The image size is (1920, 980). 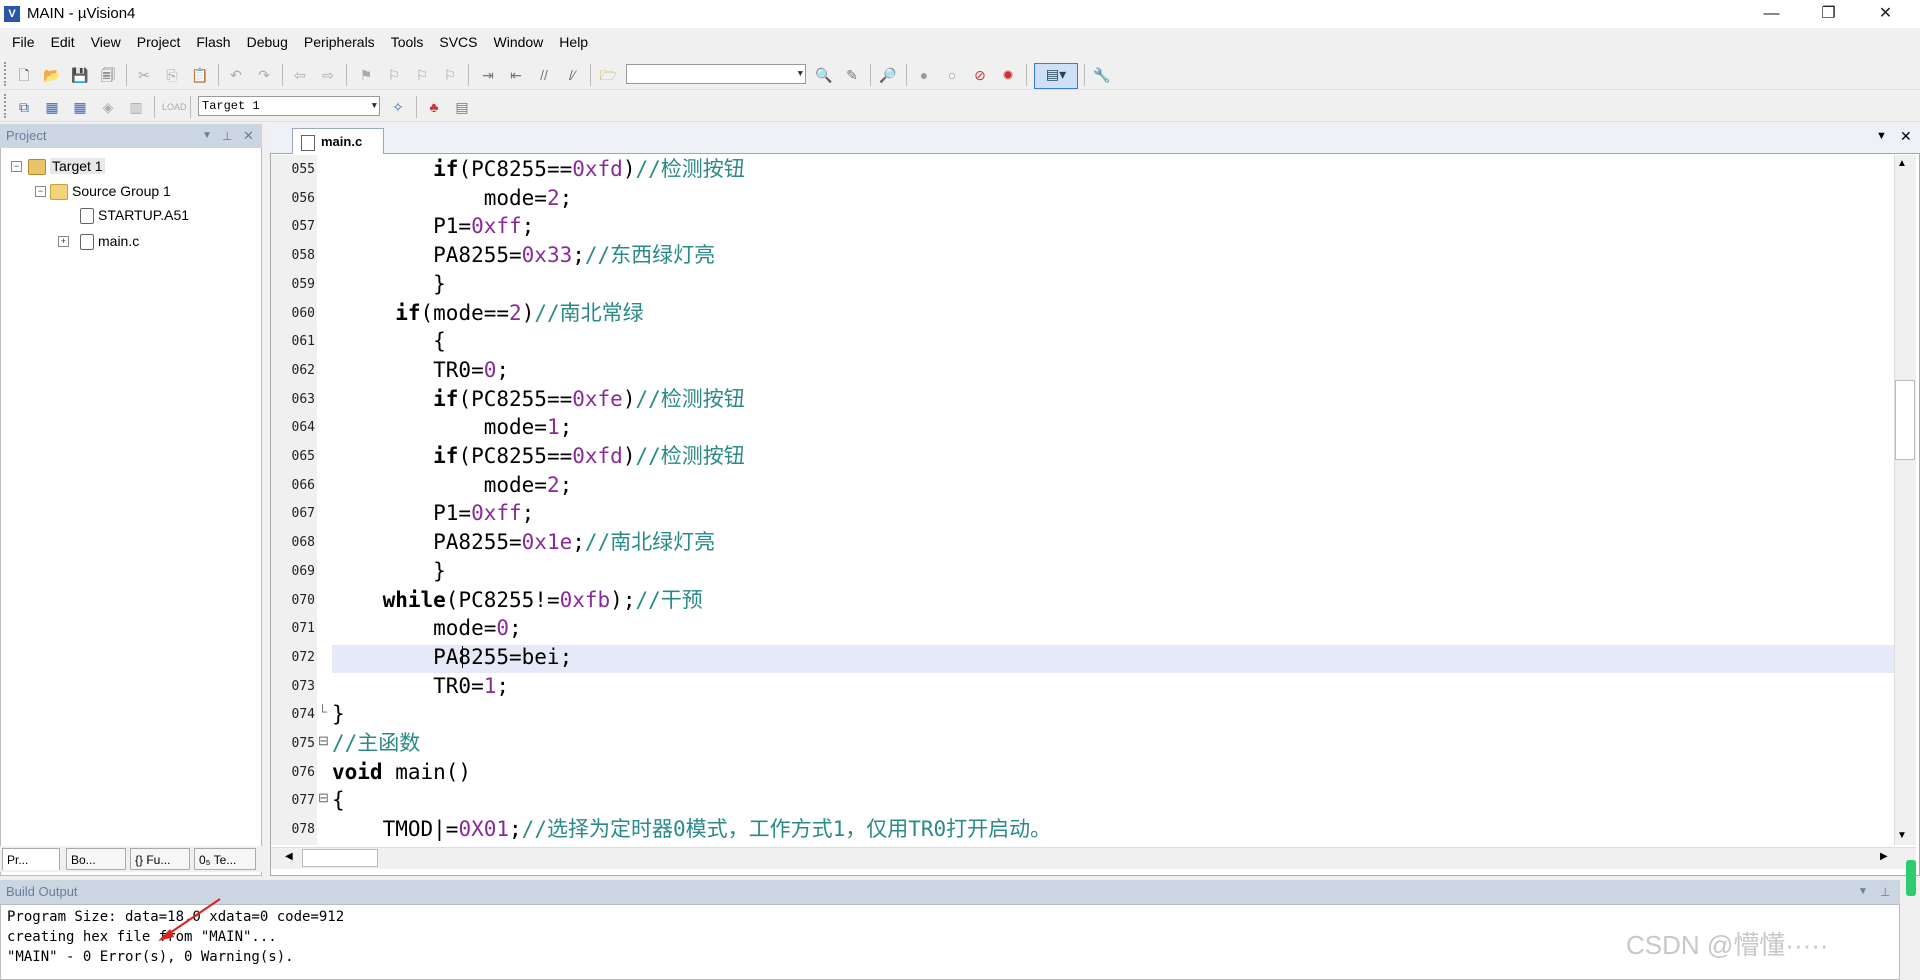 I want to click on code-line: mode=1;, so click(x=452, y=427).